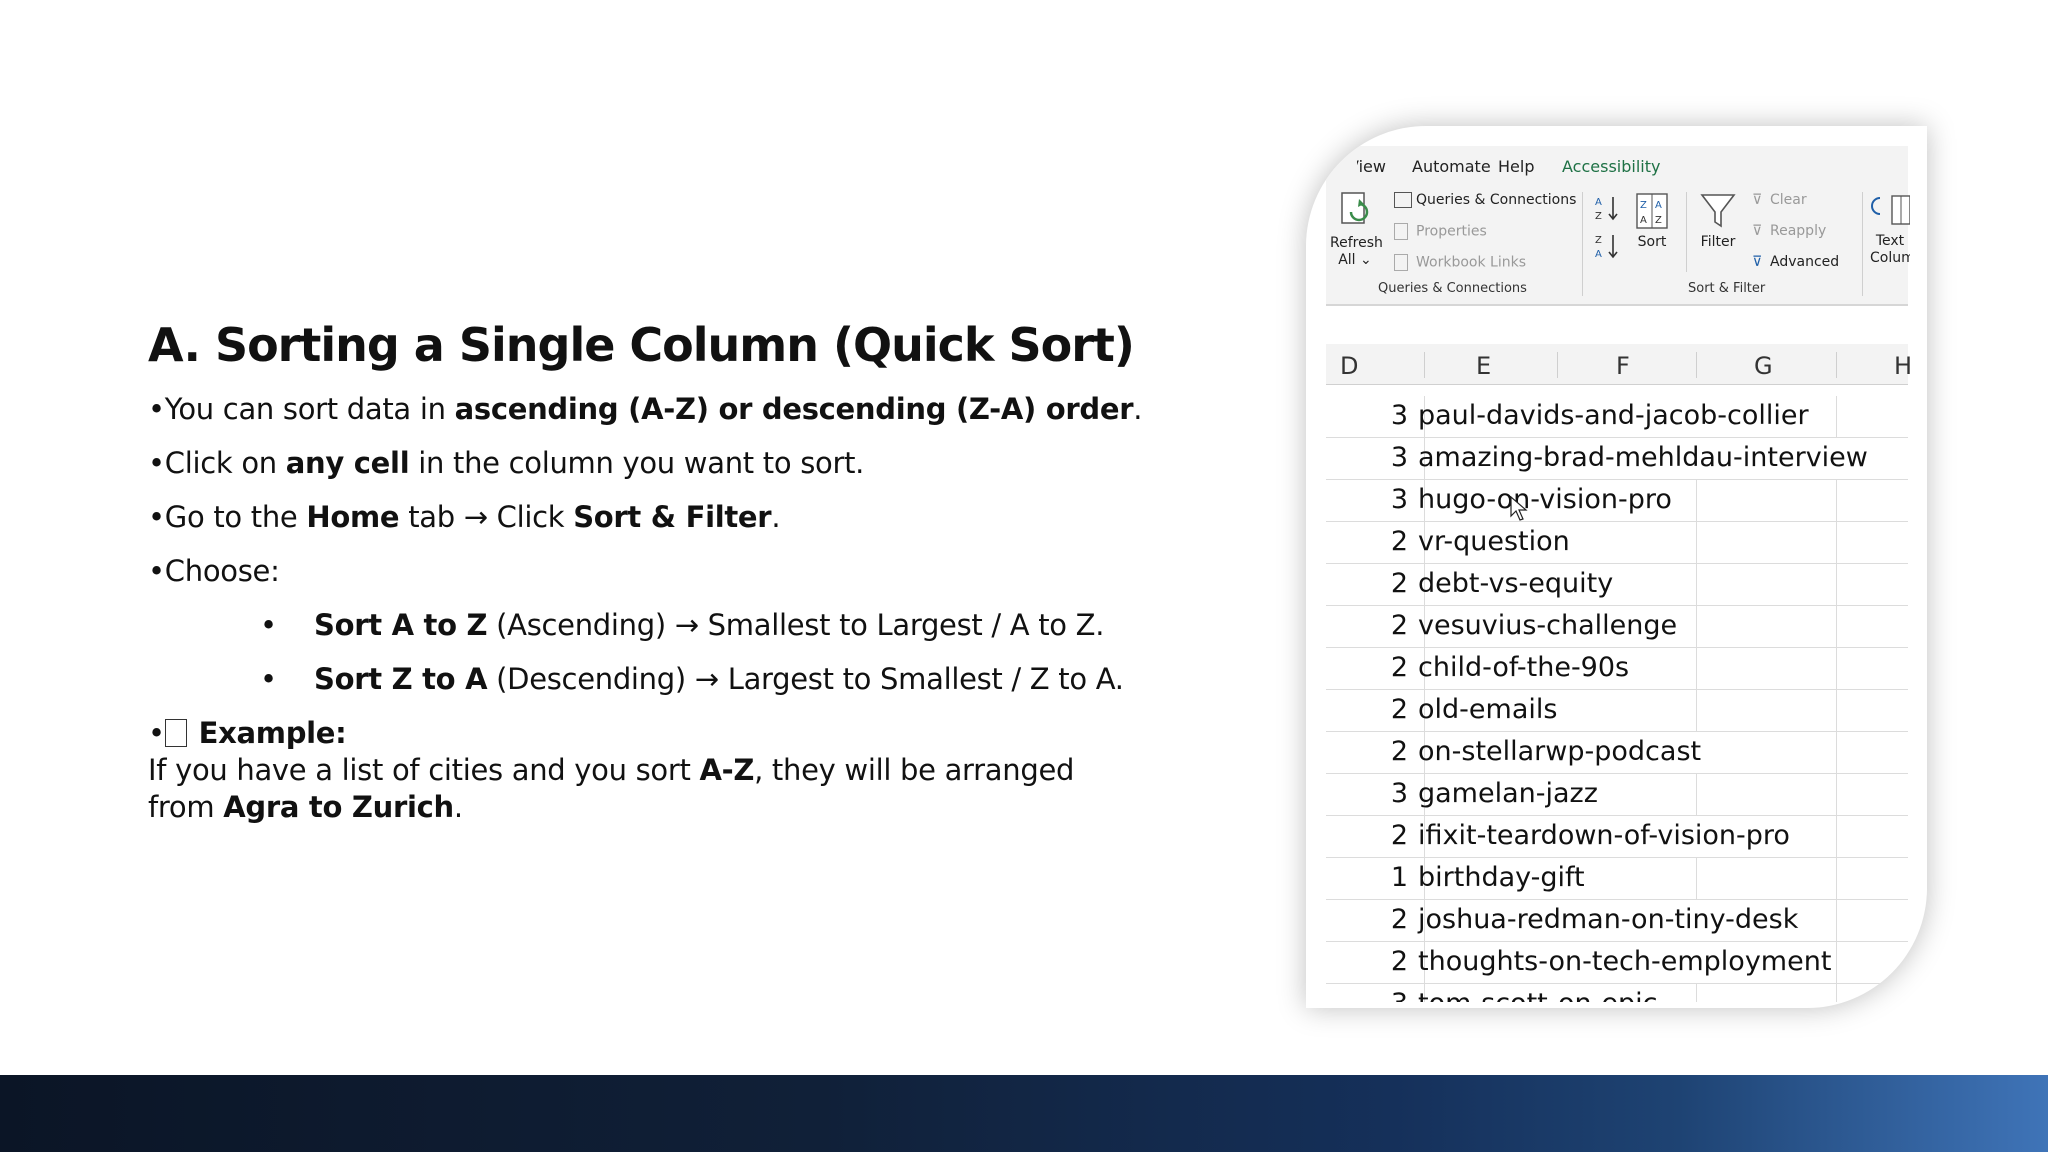 The height and width of the screenshot is (1152, 2048). I want to click on cell-e: debt-vs-equity, so click(1515, 583).